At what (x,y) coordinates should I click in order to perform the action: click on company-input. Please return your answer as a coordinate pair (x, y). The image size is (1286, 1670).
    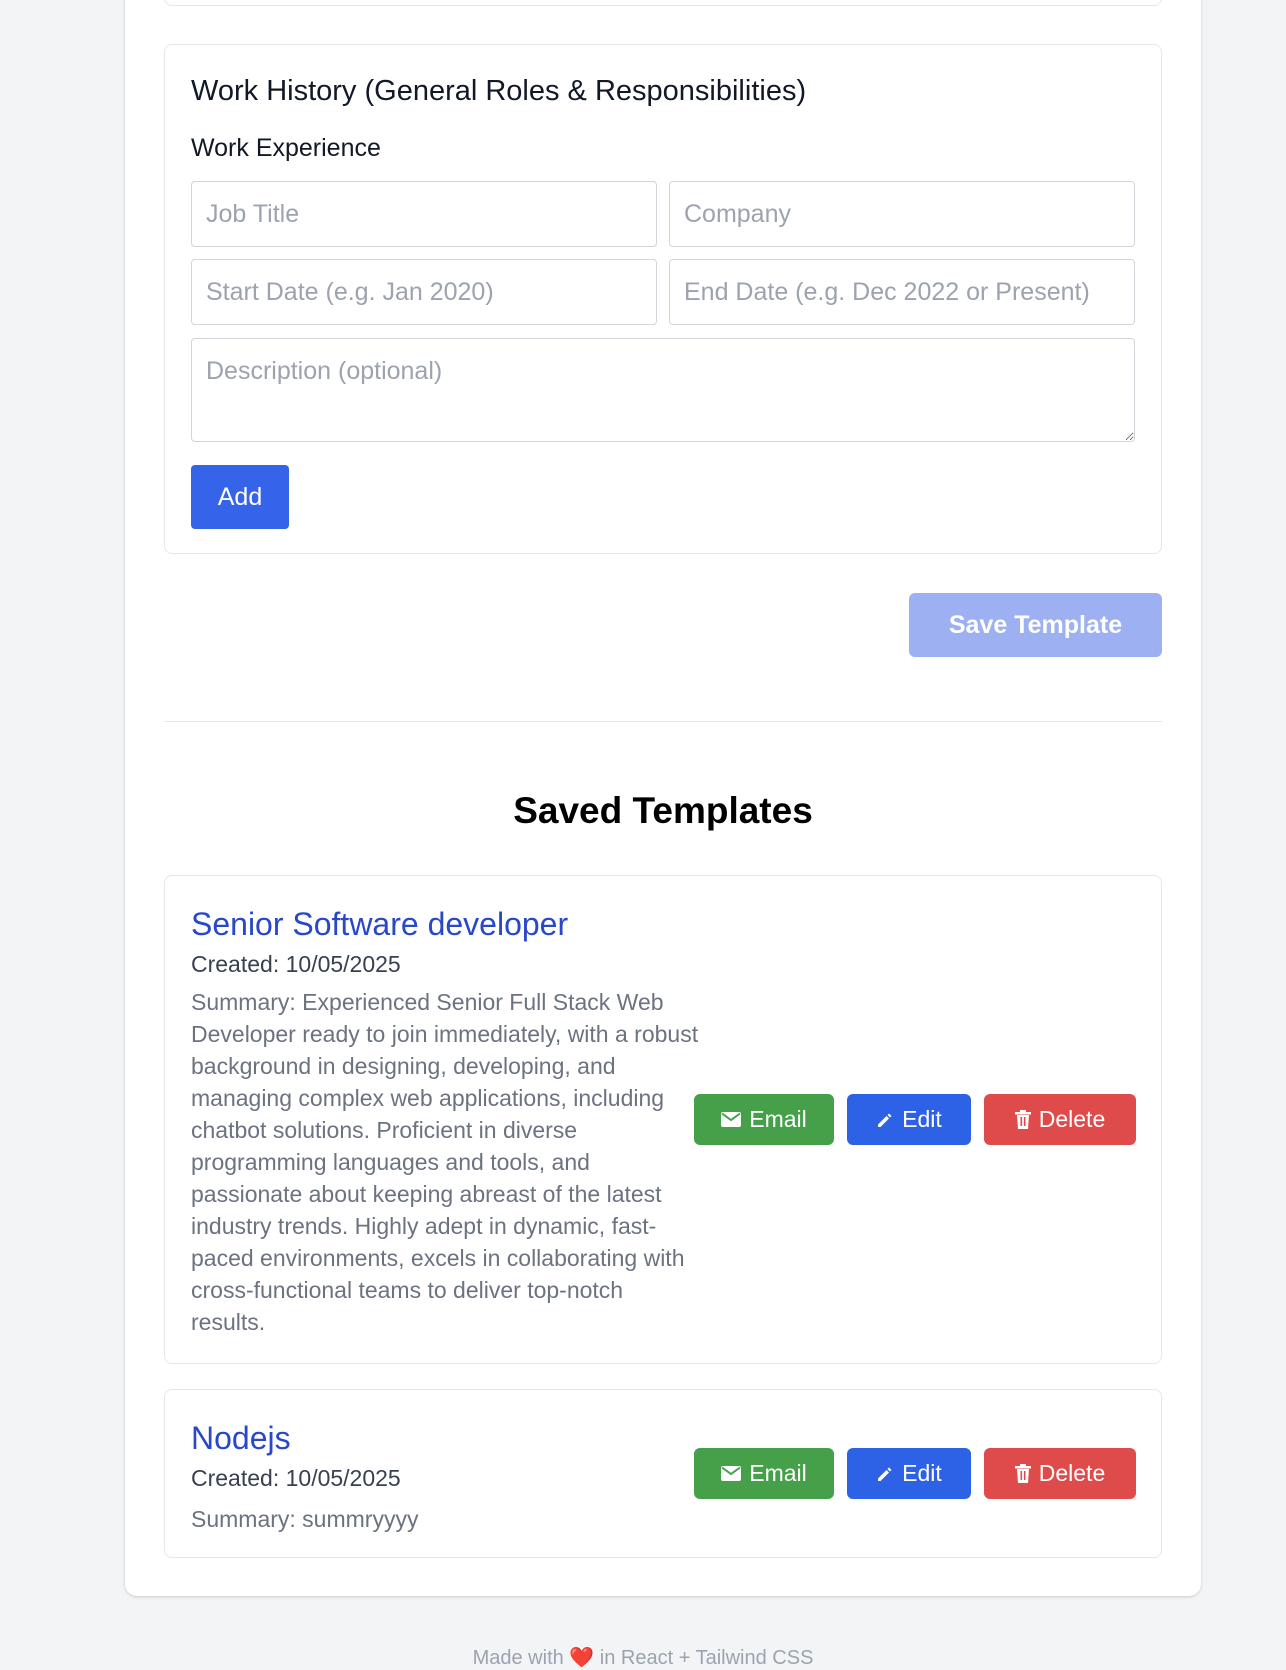
    Looking at the image, I should click on (902, 214).